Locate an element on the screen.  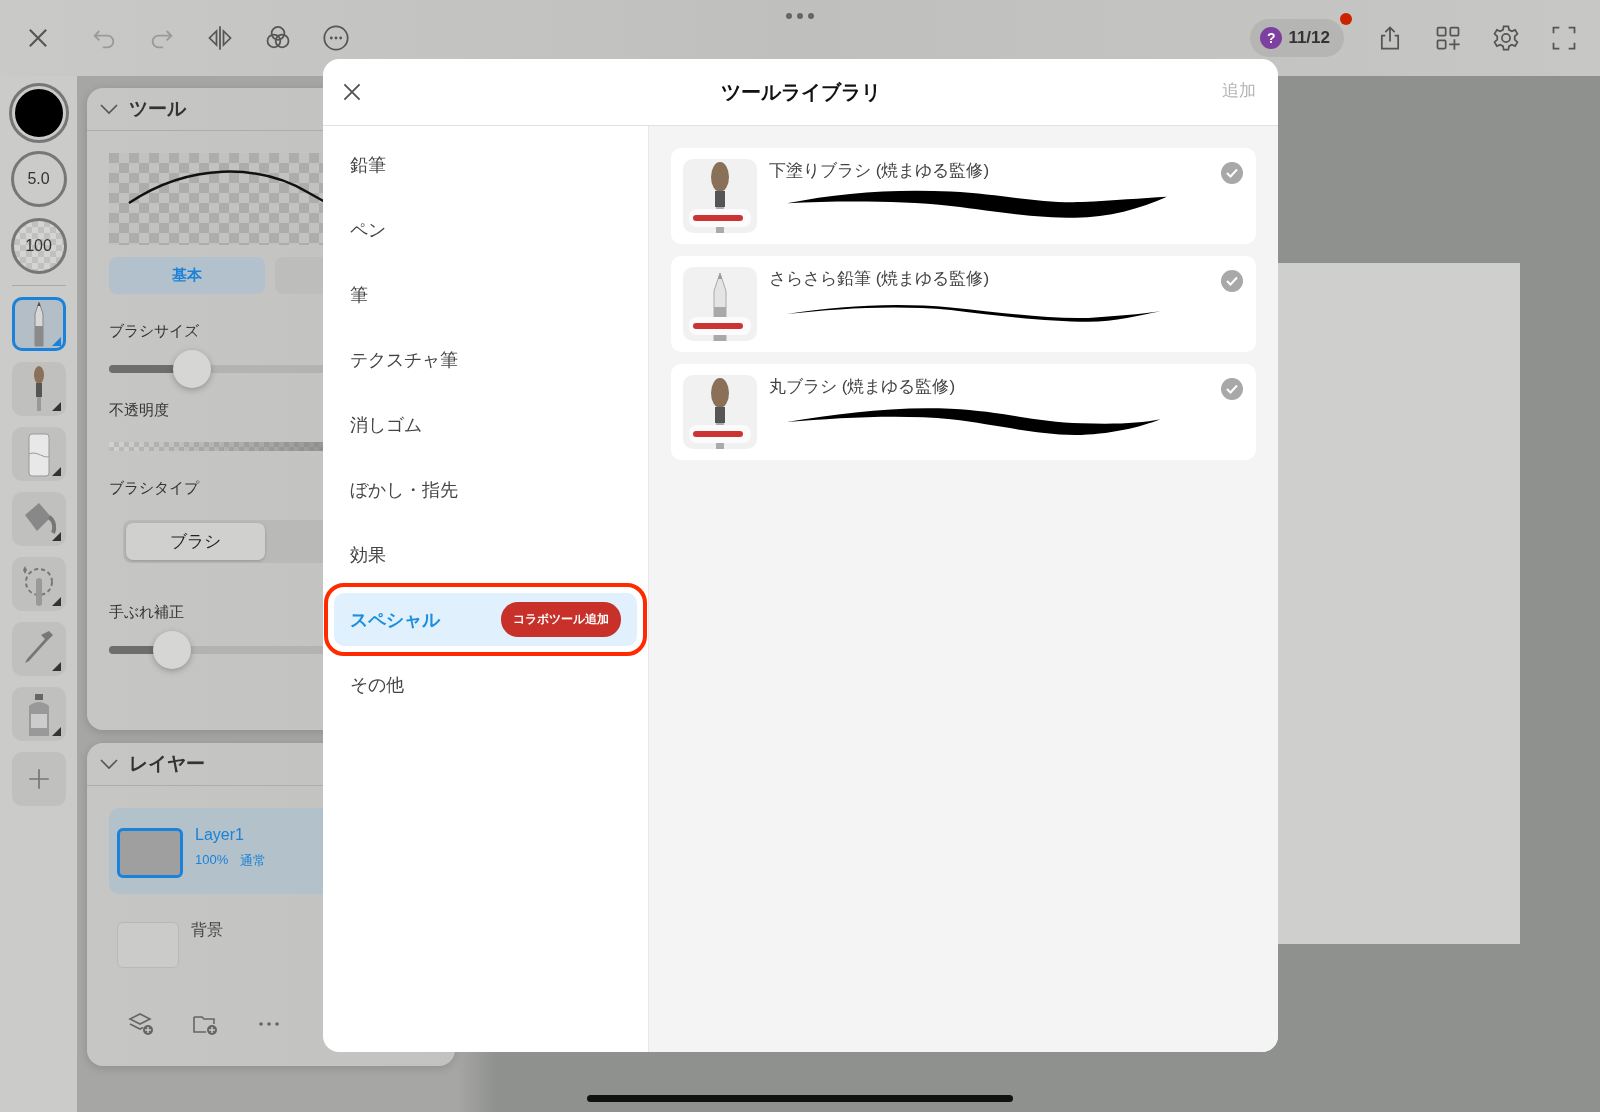
category-item: テクスチャ筆 is located at coordinates (485, 359).